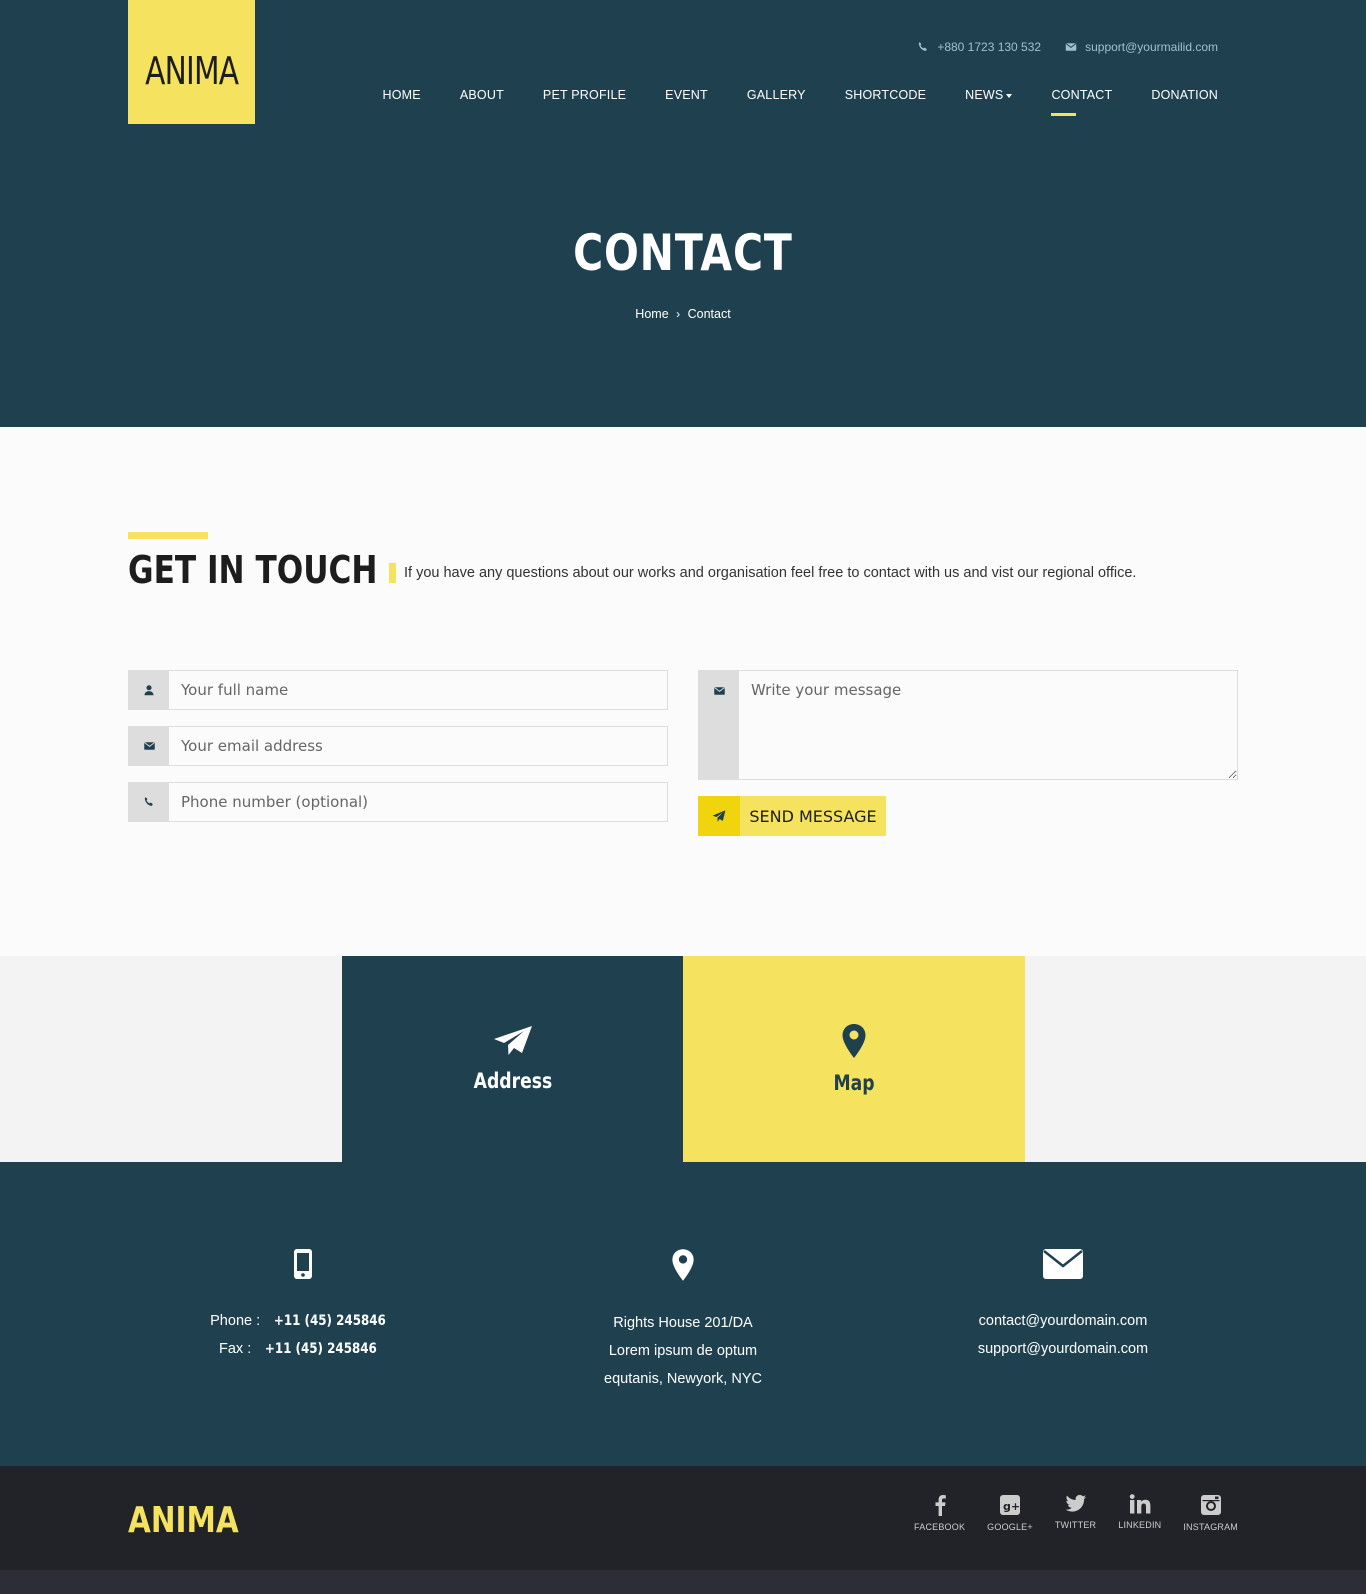  What do you see at coordinates (683, 314) in the screenshot?
I see `breadcrumb: Home › Contact` at bounding box center [683, 314].